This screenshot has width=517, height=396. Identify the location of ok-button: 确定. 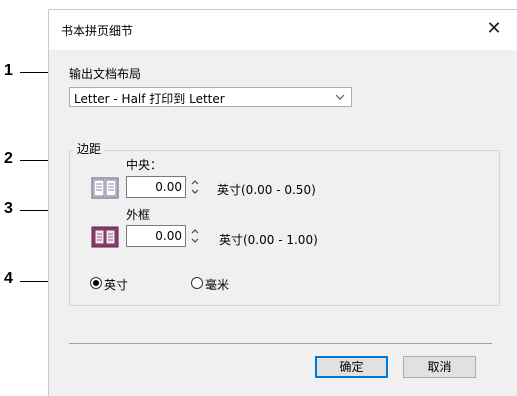
(351, 367).